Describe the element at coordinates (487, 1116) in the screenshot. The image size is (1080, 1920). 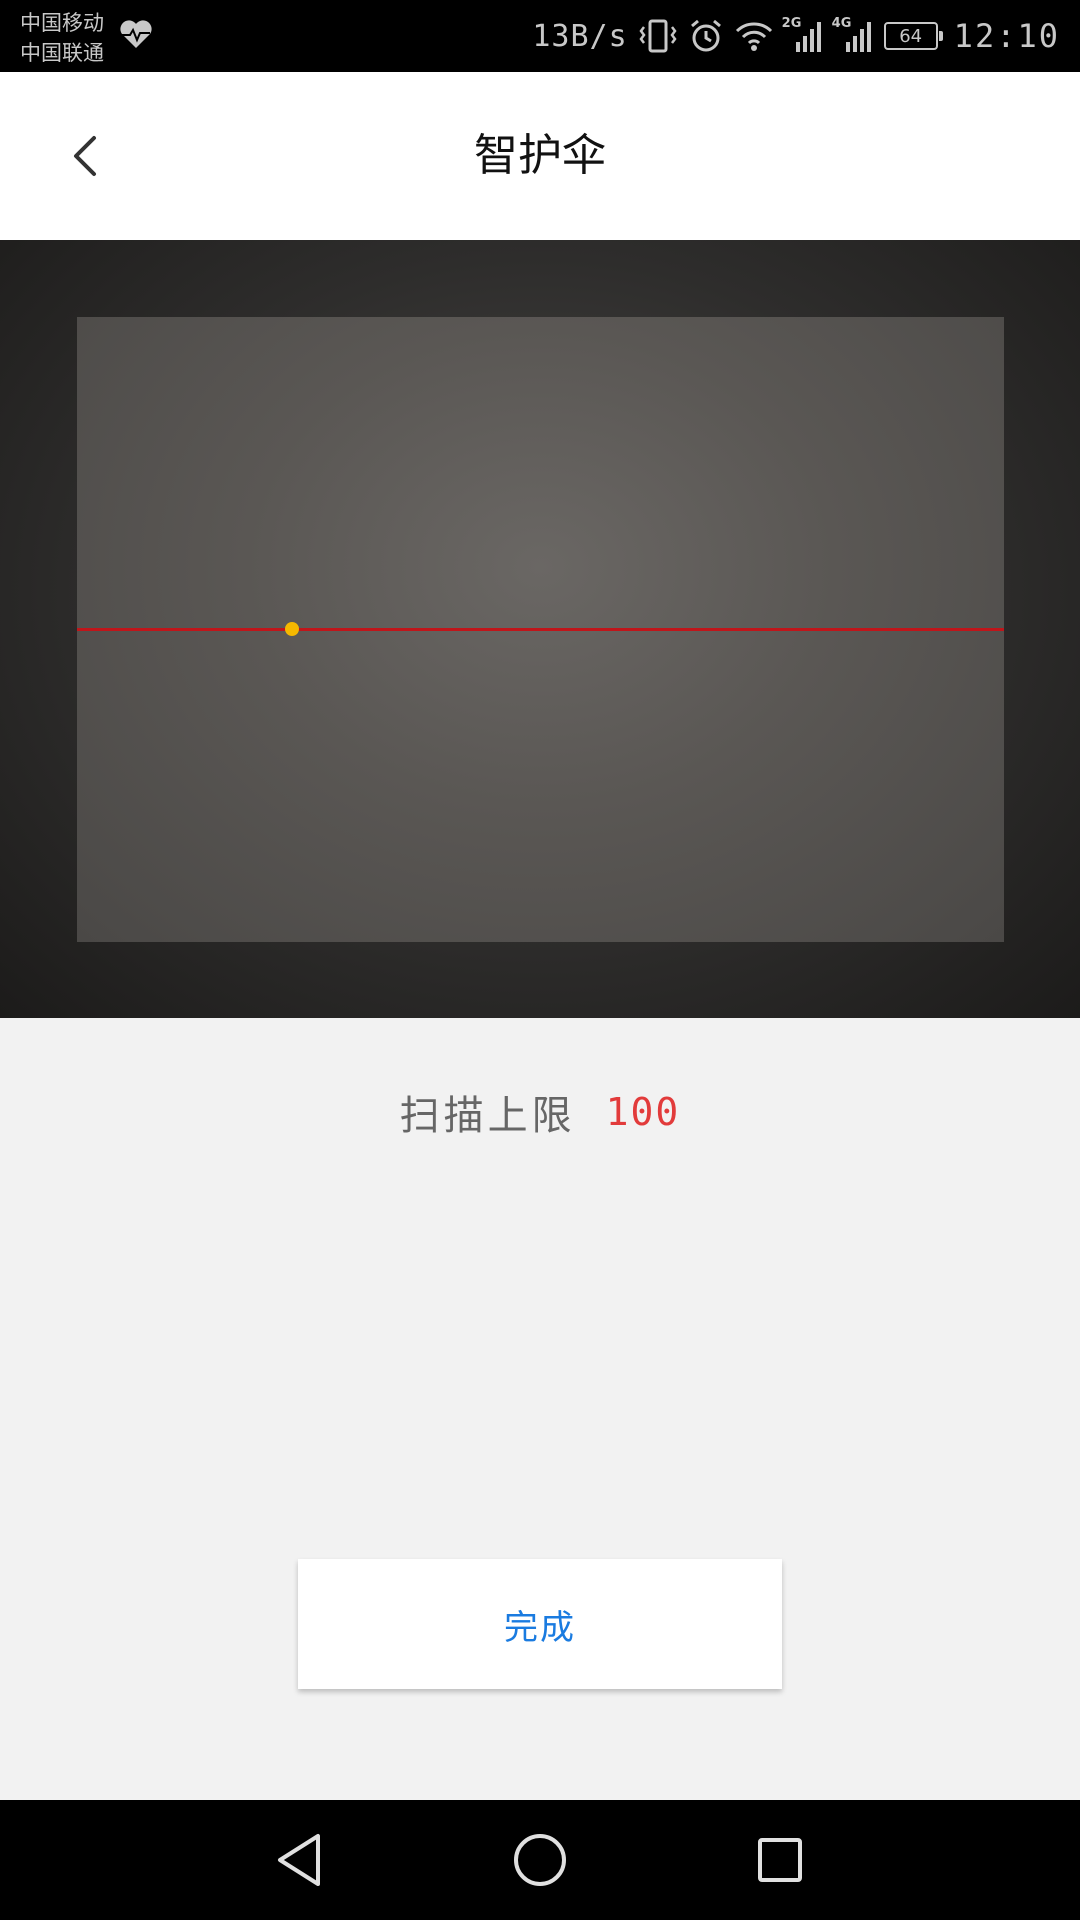
I see `scan-limit-label: 扫描上限` at that location.